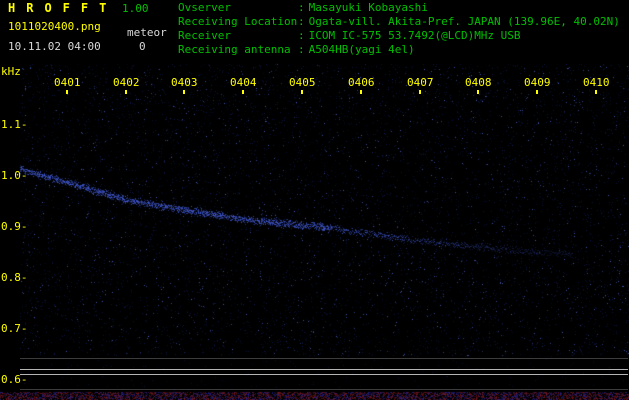  Describe the element at coordinates (14, 175) in the screenshot. I see `frequency-tick-label: 1.0-` at that location.